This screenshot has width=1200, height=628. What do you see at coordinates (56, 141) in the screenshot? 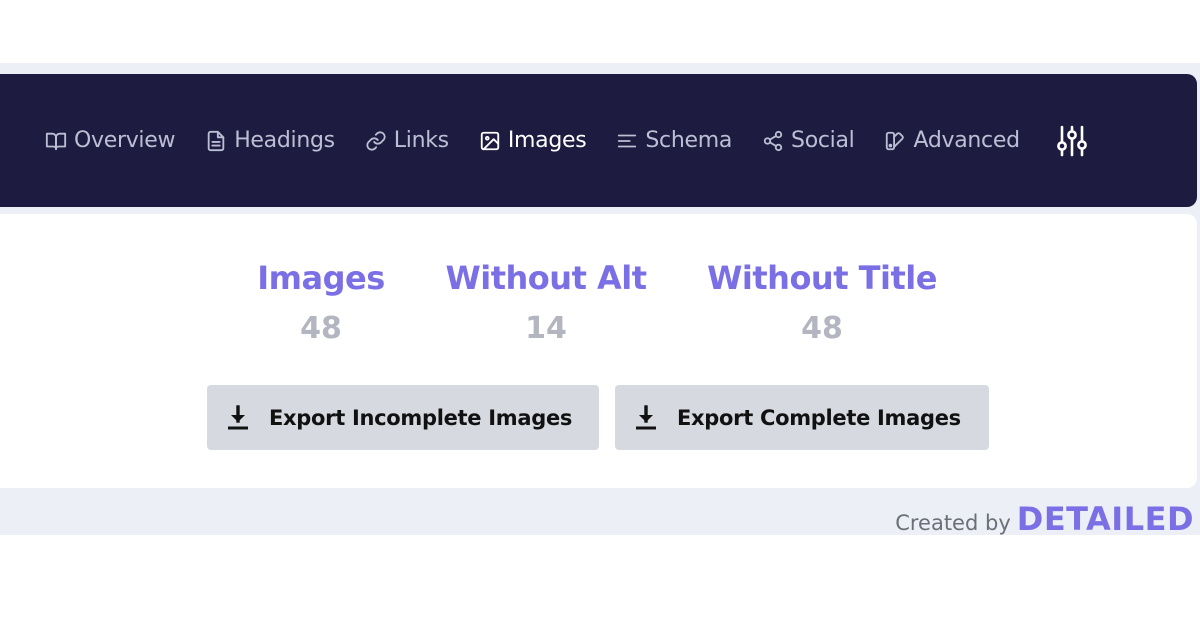
I see `book-icon` at bounding box center [56, 141].